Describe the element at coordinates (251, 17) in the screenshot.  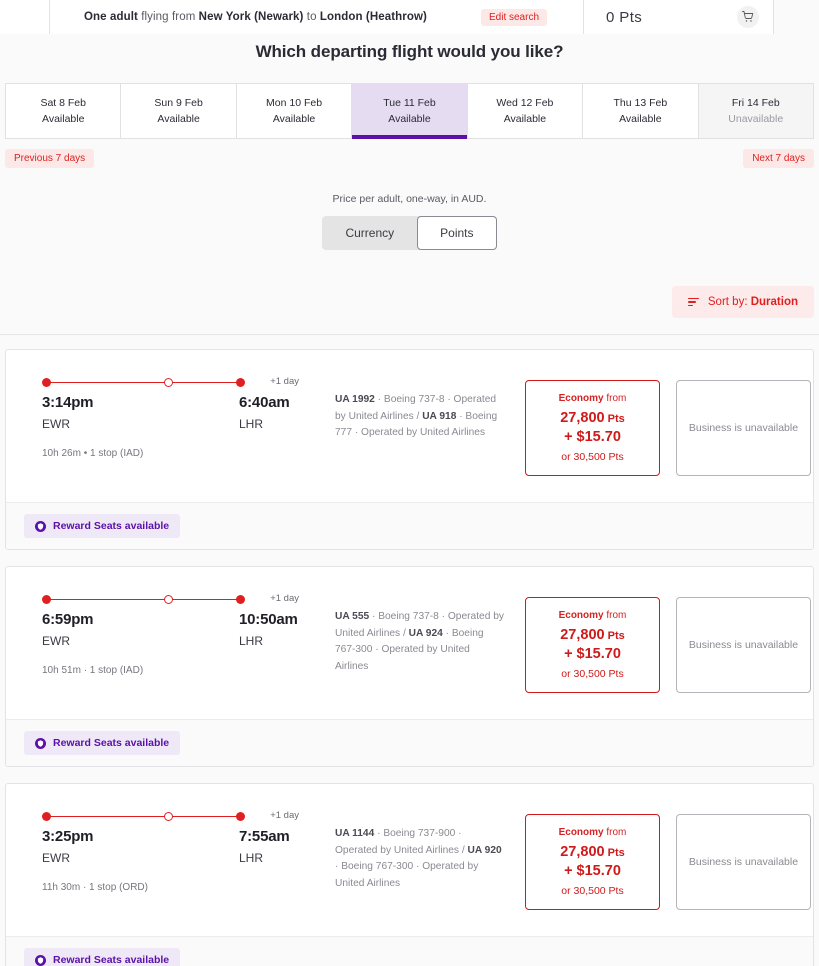
I see `origin-airport: New York (Newark)` at that location.